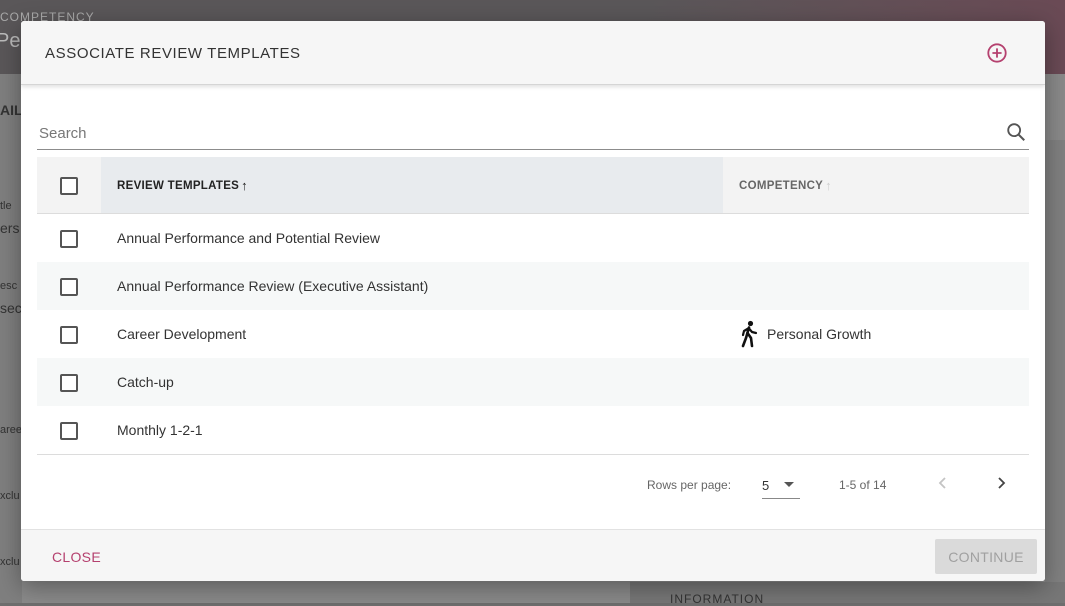 This screenshot has height=606, width=1065. What do you see at coordinates (160, 430) in the screenshot?
I see `template-name: Monthly 1-2-1` at bounding box center [160, 430].